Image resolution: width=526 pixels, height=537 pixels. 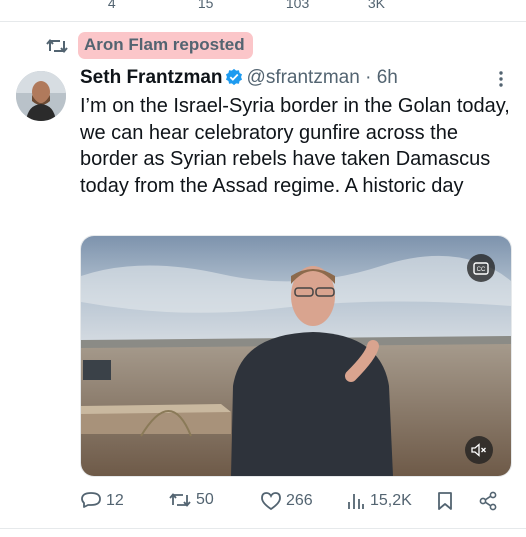 What do you see at coordinates (376, 5) in the screenshot?
I see `prev-view-count: 3K` at bounding box center [376, 5].